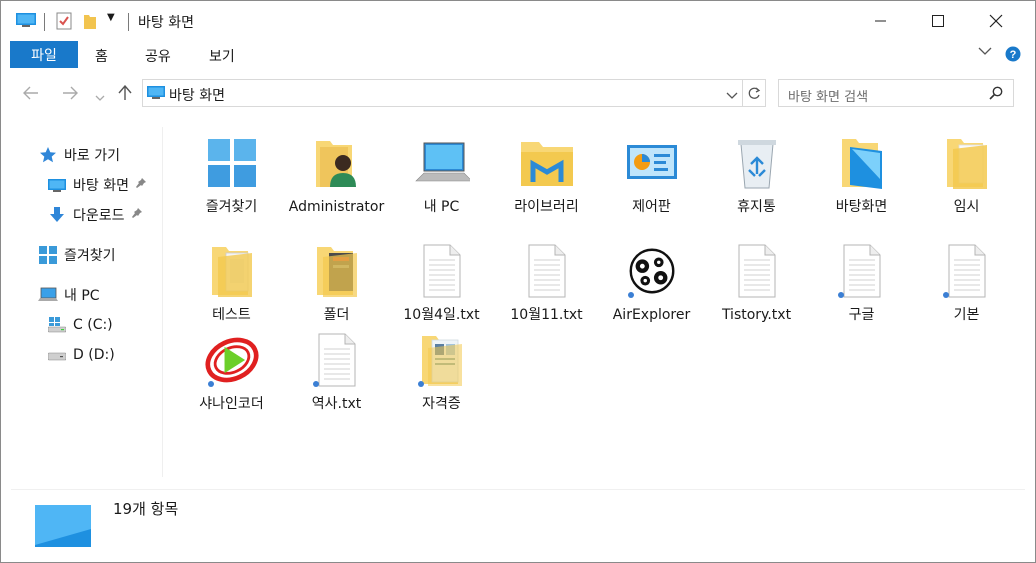 This screenshot has width=1036, height=563. What do you see at coordinates (222, 56) in the screenshot?
I see `tab-view: 보기` at bounding box center [222, 56].